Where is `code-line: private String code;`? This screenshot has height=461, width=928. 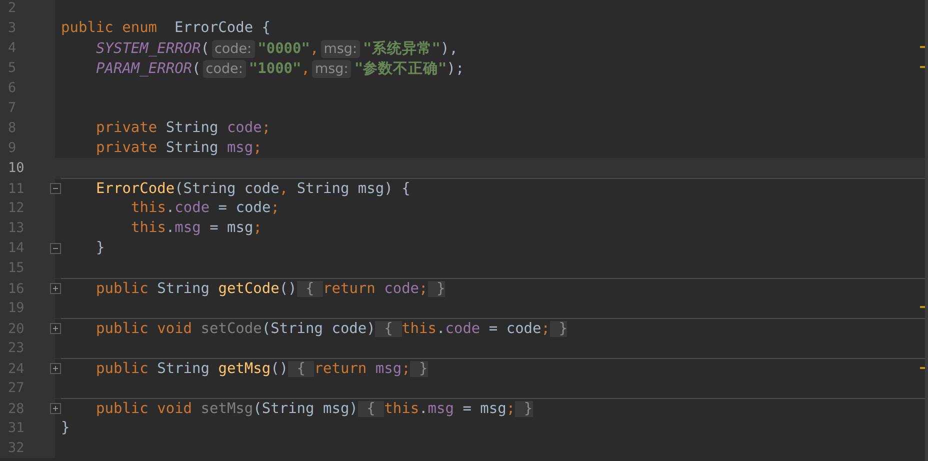
code-line: private String code; is located at coordinates (183, 128).